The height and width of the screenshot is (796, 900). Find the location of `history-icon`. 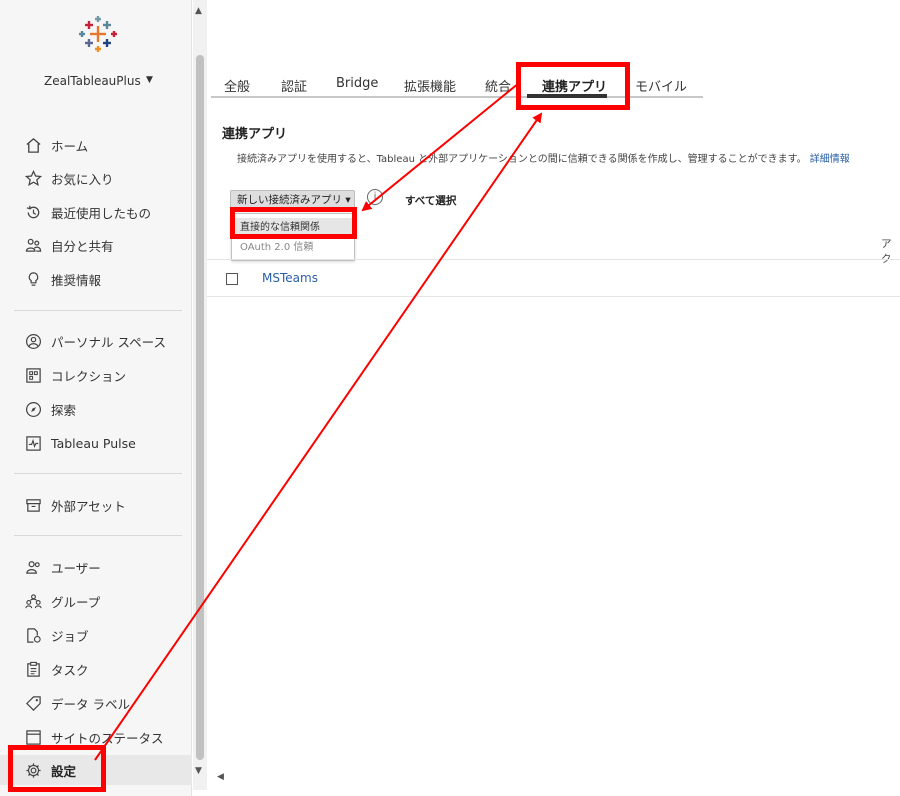

history-icon is located at coordinates (33, 212).